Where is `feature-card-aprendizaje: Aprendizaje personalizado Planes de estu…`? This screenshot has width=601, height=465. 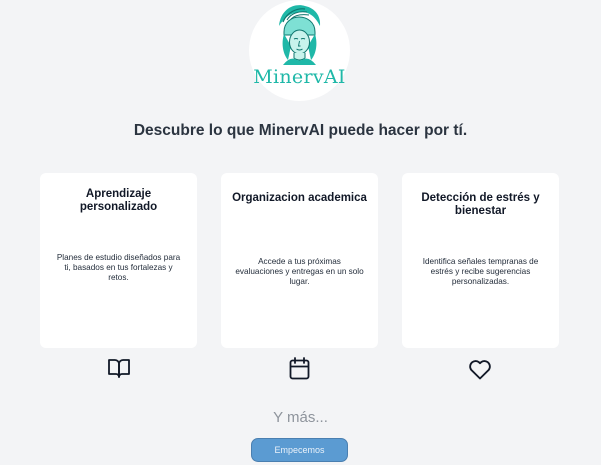 feature-card-aprendizaje: Aprendizaje personalizado Planes de estu… is located at coordinates (118, 260).